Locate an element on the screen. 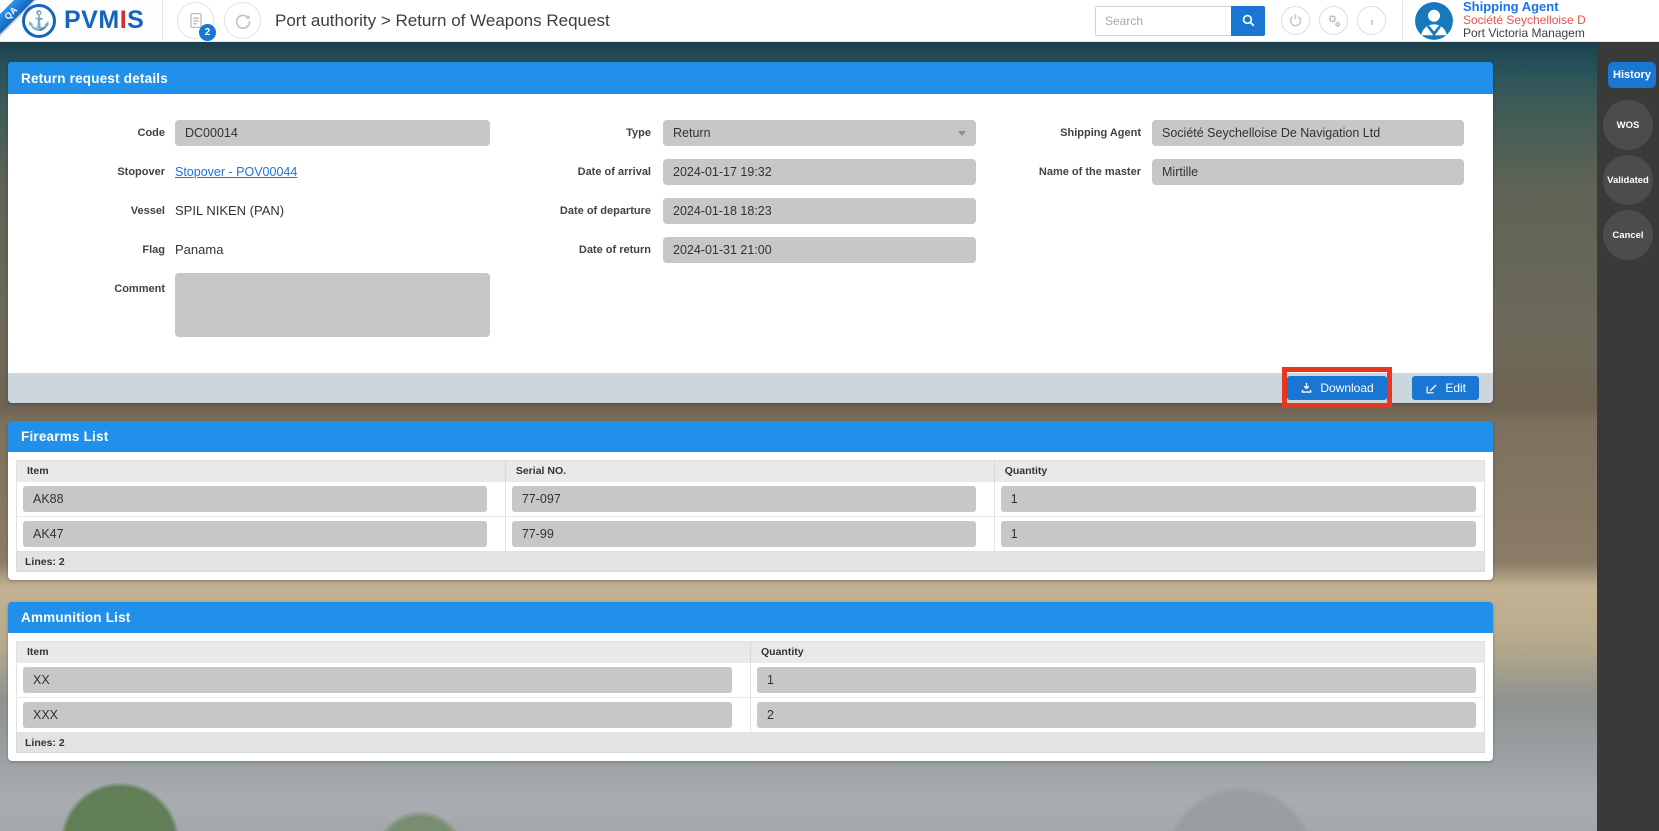 The image size is (1659, 831). ammo-item-field: XX is located at coordinates (377, 680).